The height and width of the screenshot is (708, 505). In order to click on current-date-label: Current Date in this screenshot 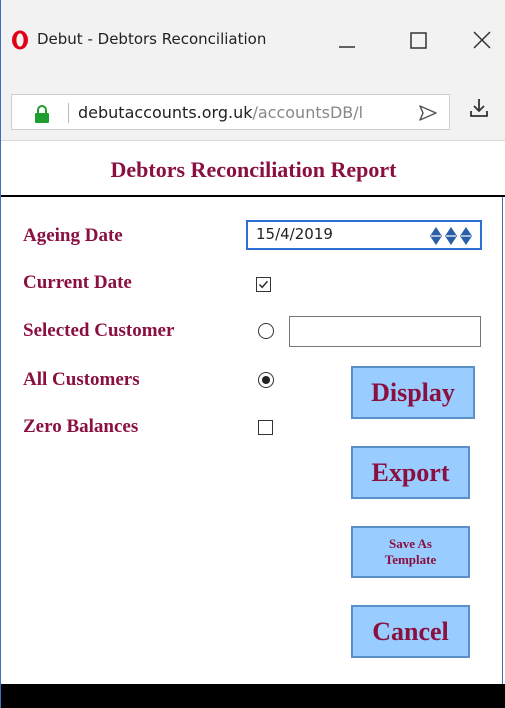, I will do `click(77, 282)`.